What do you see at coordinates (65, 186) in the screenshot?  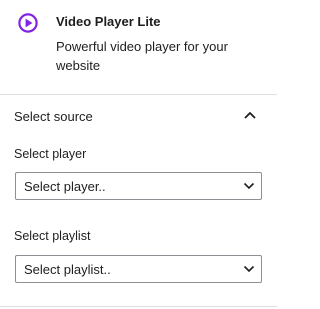 I see `select-player-value: Select player..` at bounding box center [65, 186].